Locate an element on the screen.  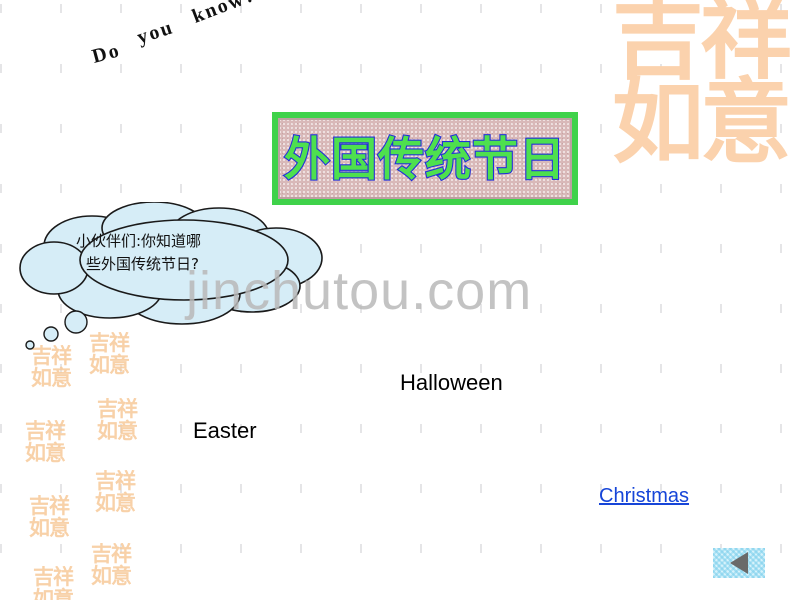
title-banner-inner: 外国传统节日 is located at coordinates (425, 158).